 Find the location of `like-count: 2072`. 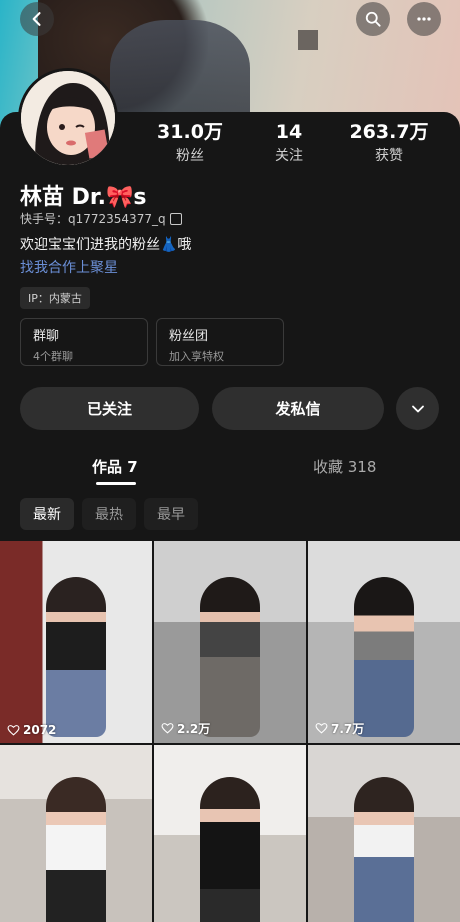

like-count: 2072 is located at coordinates (31, 730).